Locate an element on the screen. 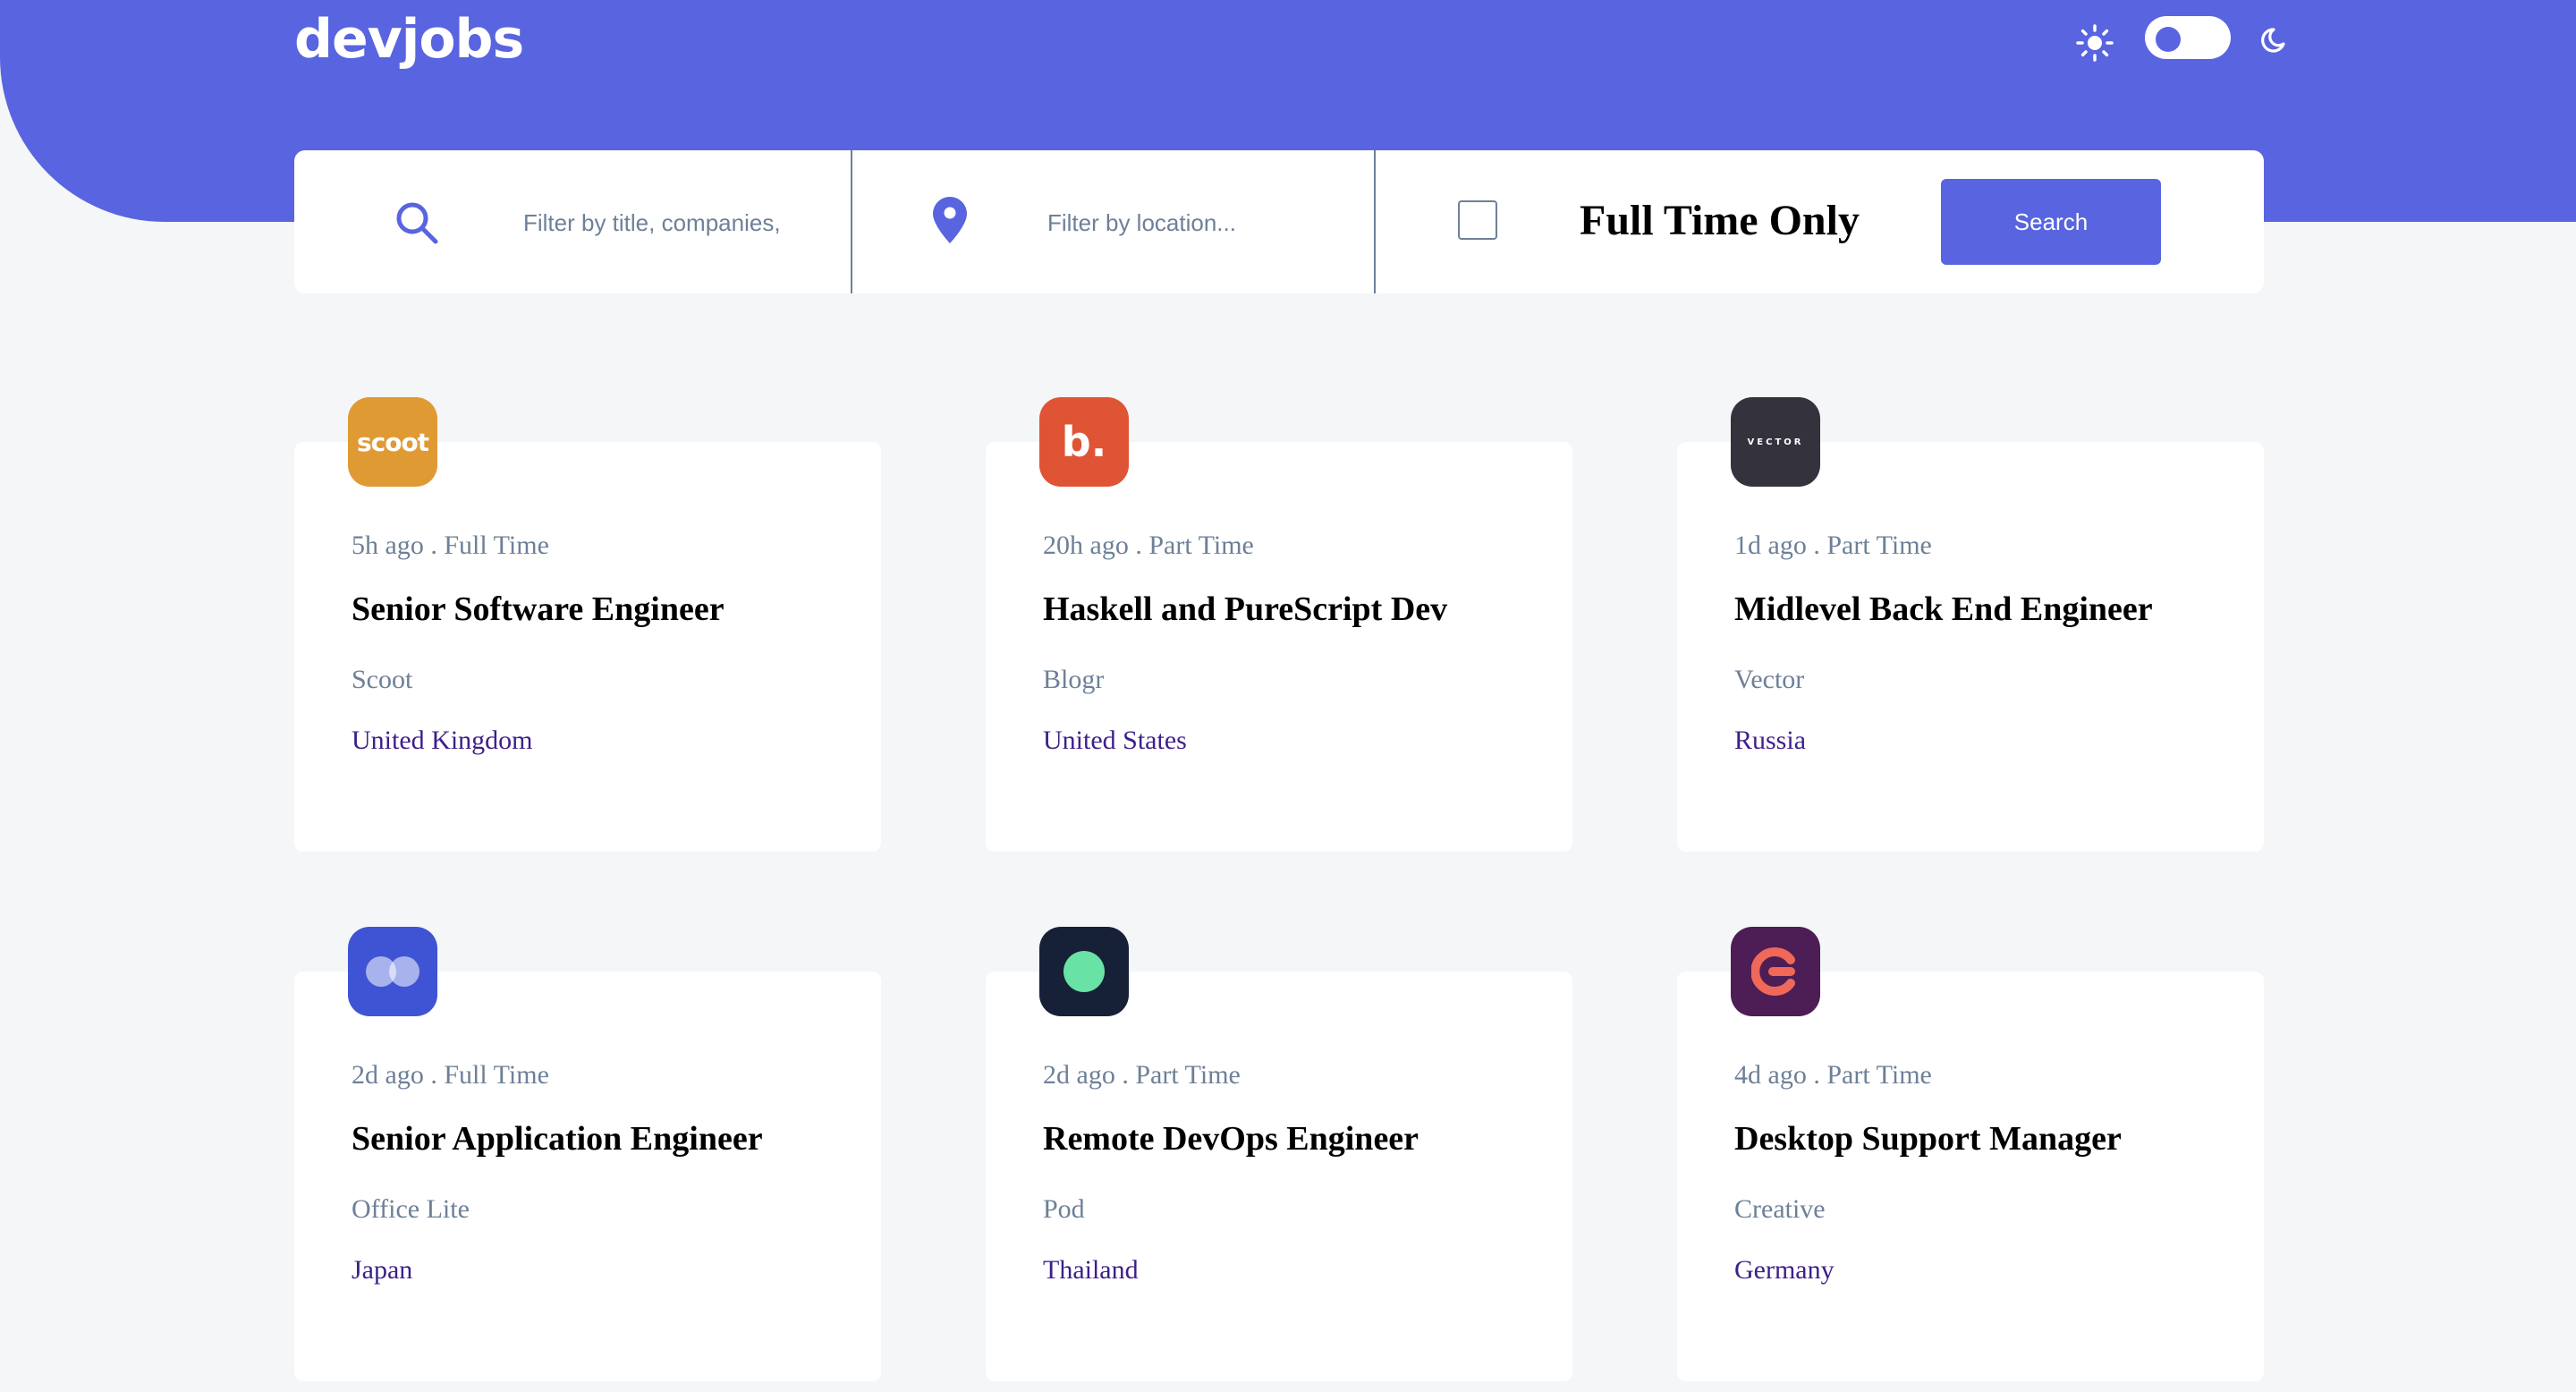 Image resolution: width=2576 pixels, height=1392 pixels. vector-logo: VECTOR is located at coordinates (1775, 442).